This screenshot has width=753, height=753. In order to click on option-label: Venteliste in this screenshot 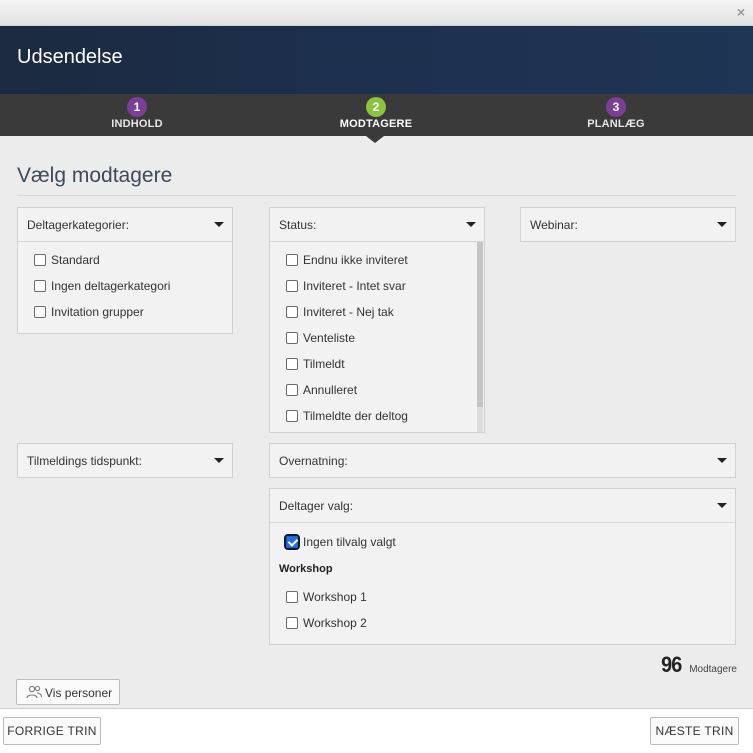, I will do `click(329, 338)`.